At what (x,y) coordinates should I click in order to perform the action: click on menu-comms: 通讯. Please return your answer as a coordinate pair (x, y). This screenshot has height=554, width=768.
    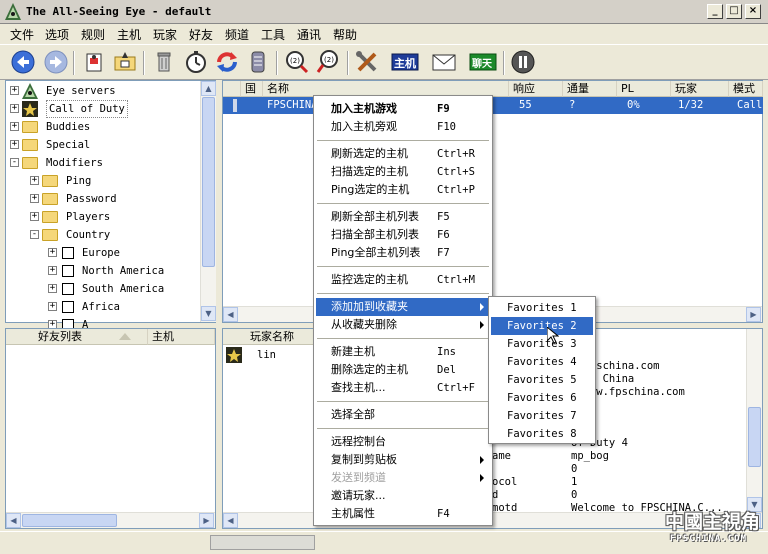
    Looking at the image, I should click on (309, 34).